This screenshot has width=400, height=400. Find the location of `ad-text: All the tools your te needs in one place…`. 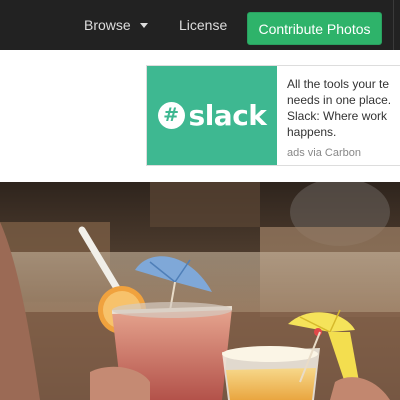

ad-text: All the tools your te needs in one place… is located at coordinates (343, 108).